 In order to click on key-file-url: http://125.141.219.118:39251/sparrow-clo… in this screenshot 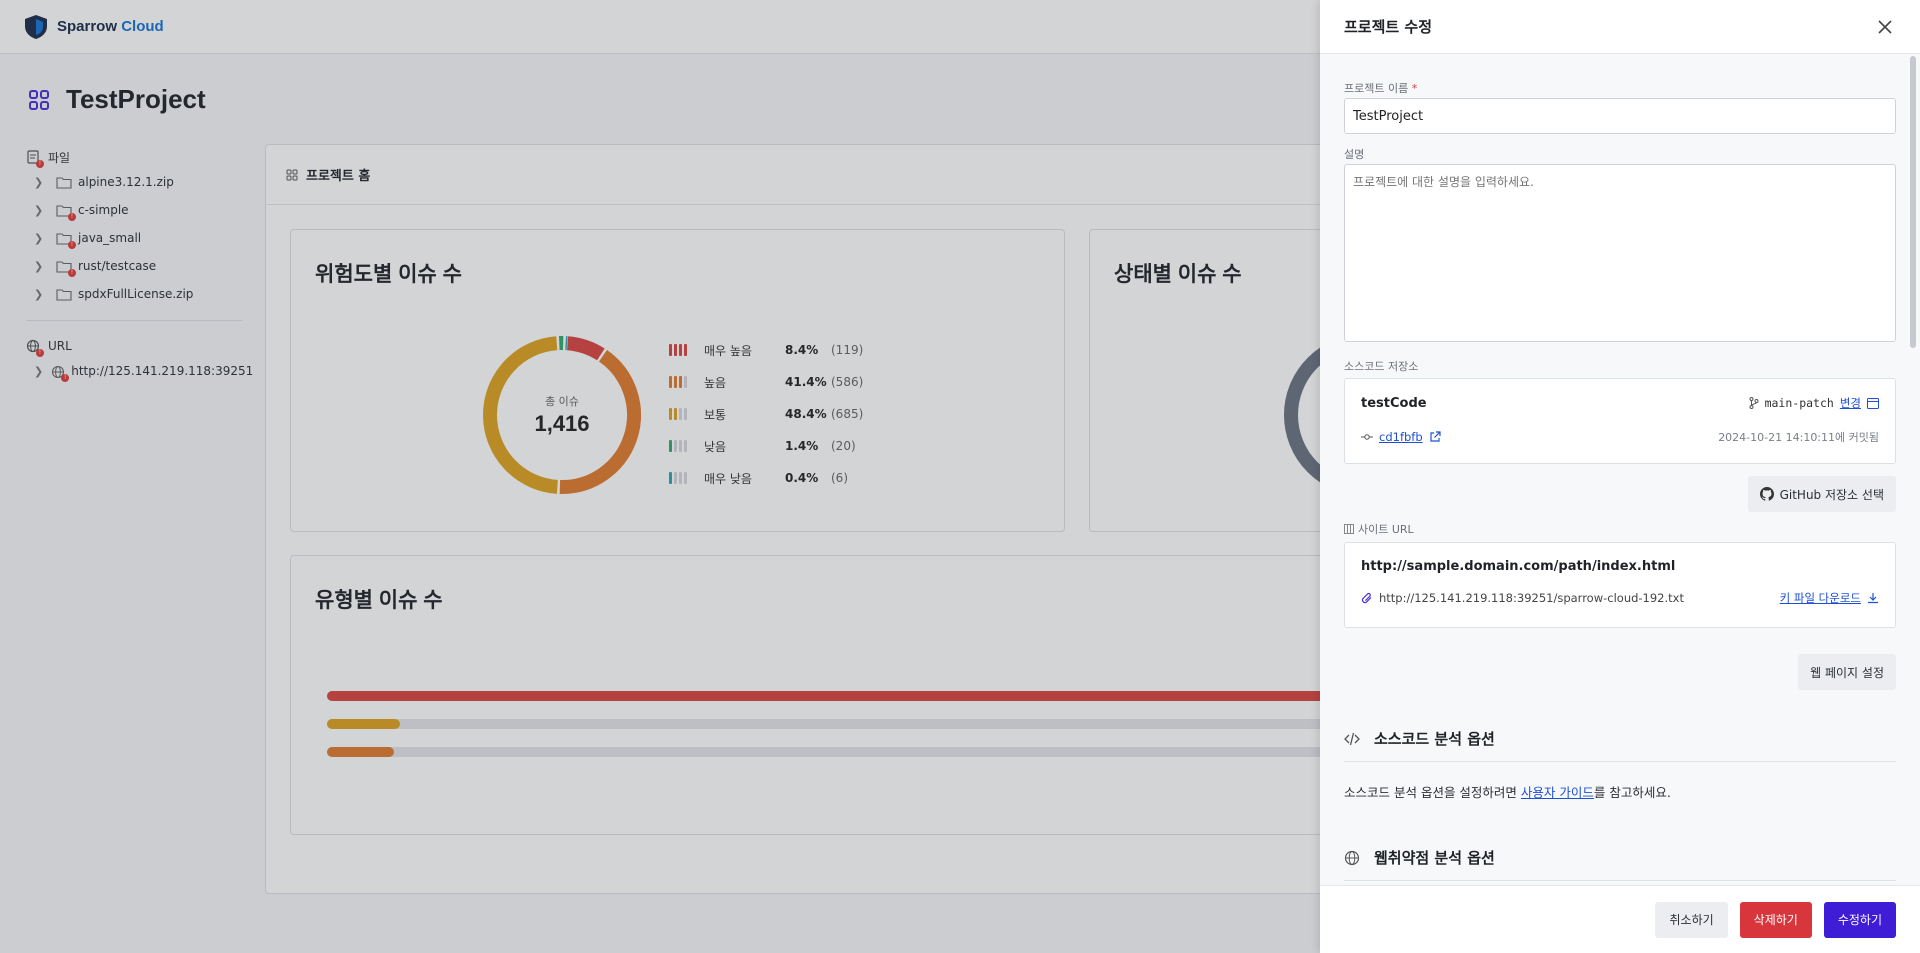, I will do `click(1531, 598)`.